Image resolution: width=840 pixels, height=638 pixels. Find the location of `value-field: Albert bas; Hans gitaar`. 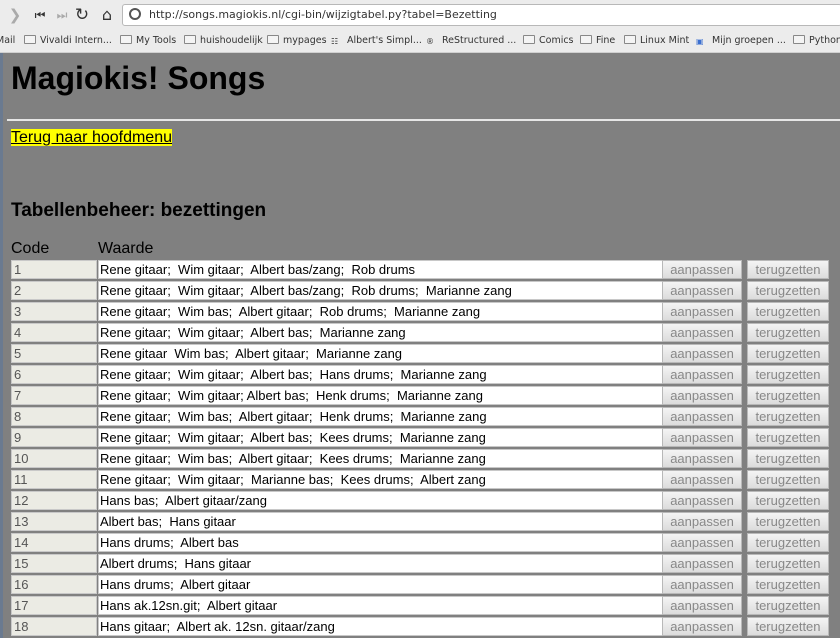

value-field: Albert bas; Hans gitaar is located at coordinates (385, 521).